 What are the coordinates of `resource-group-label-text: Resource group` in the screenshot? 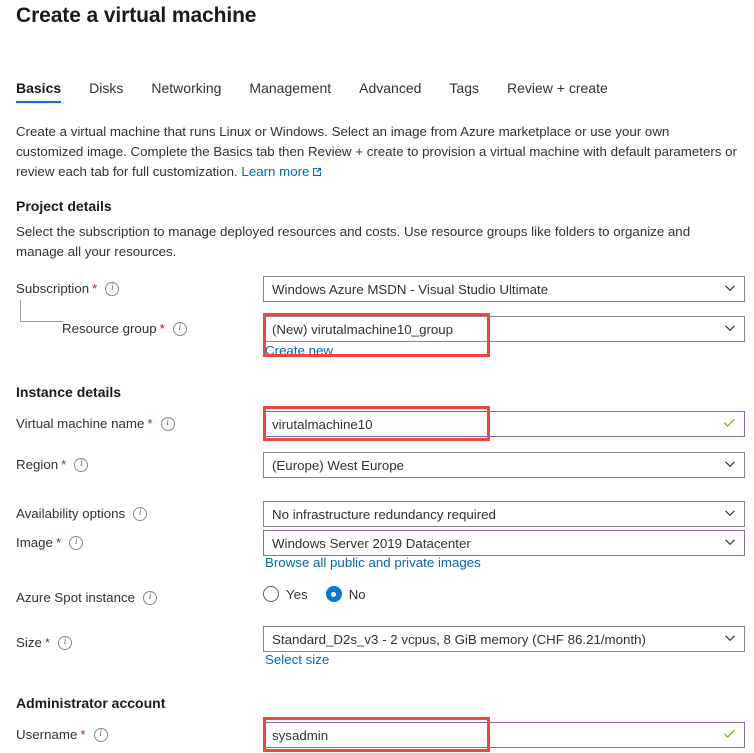 It's located at (109, 328).